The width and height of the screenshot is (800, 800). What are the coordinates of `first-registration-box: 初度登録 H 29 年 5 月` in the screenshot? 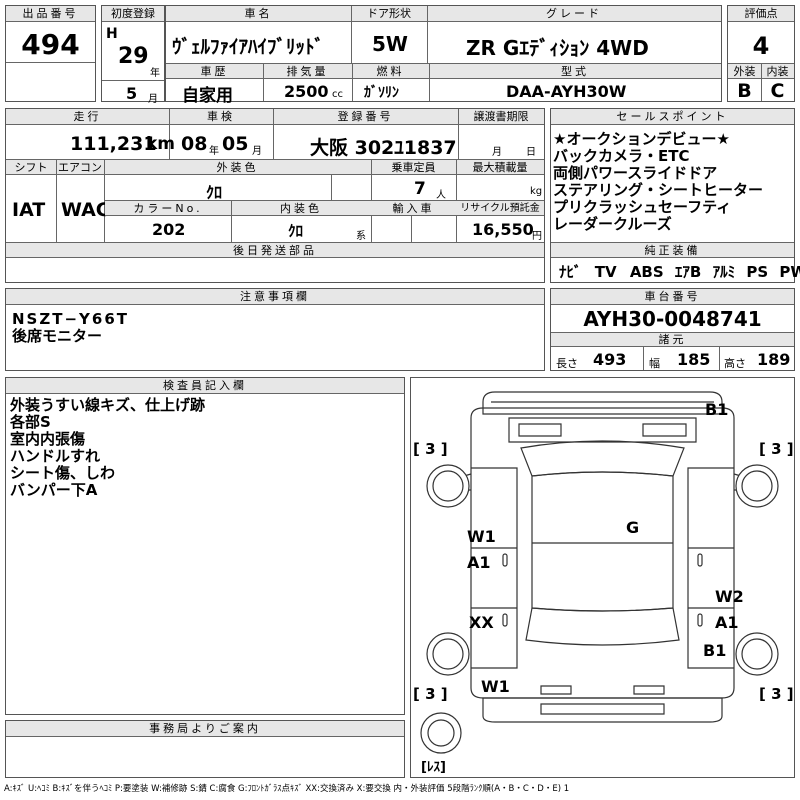 It's located at (133, 55).